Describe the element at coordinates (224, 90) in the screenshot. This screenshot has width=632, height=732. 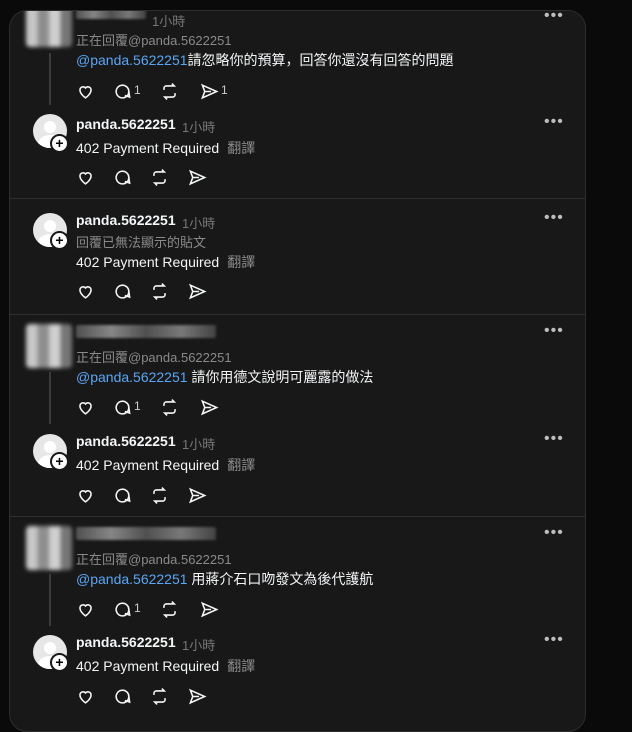
I see `share-count: 1` at that location.